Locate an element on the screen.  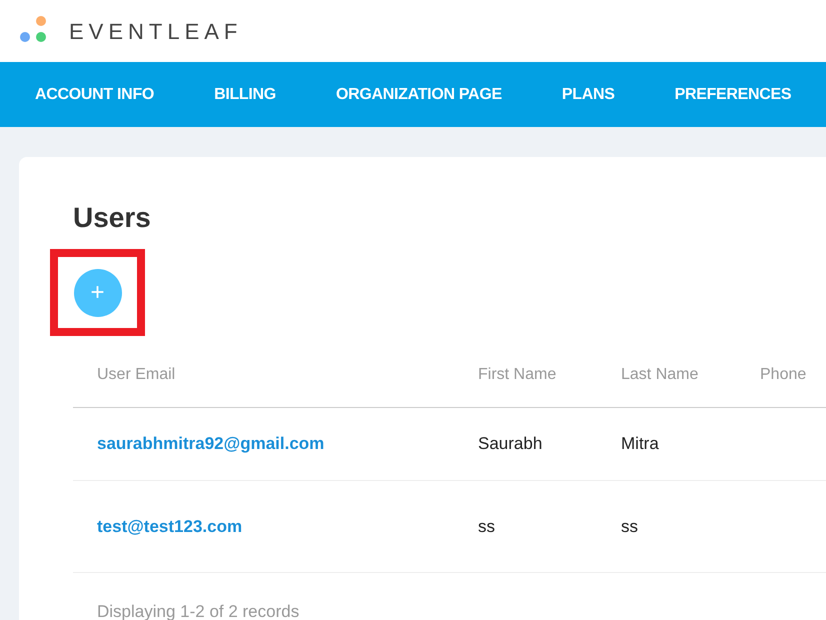
column-header: Phone is located at coordinates (783, 374).